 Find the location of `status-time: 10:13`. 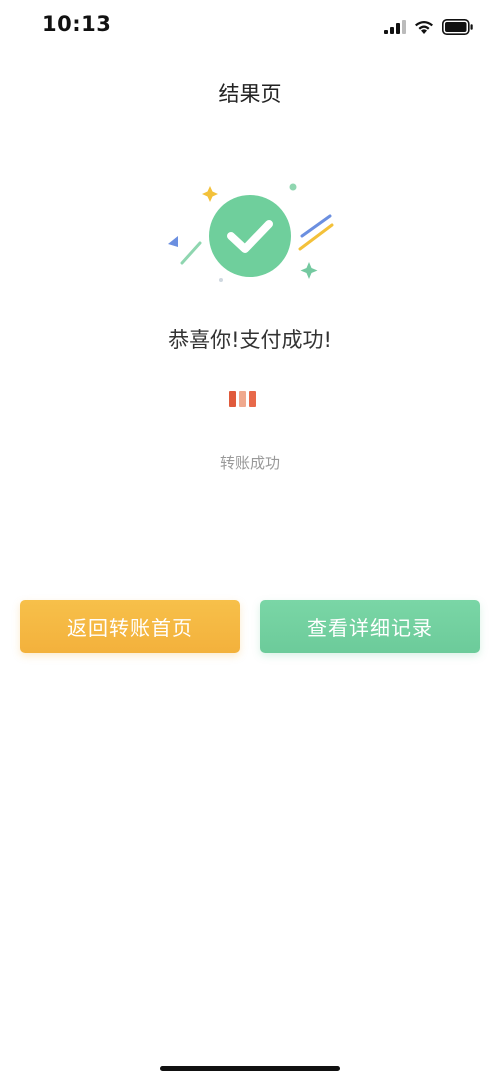

status-time: 10:13 is located at coordinates (77, 24).